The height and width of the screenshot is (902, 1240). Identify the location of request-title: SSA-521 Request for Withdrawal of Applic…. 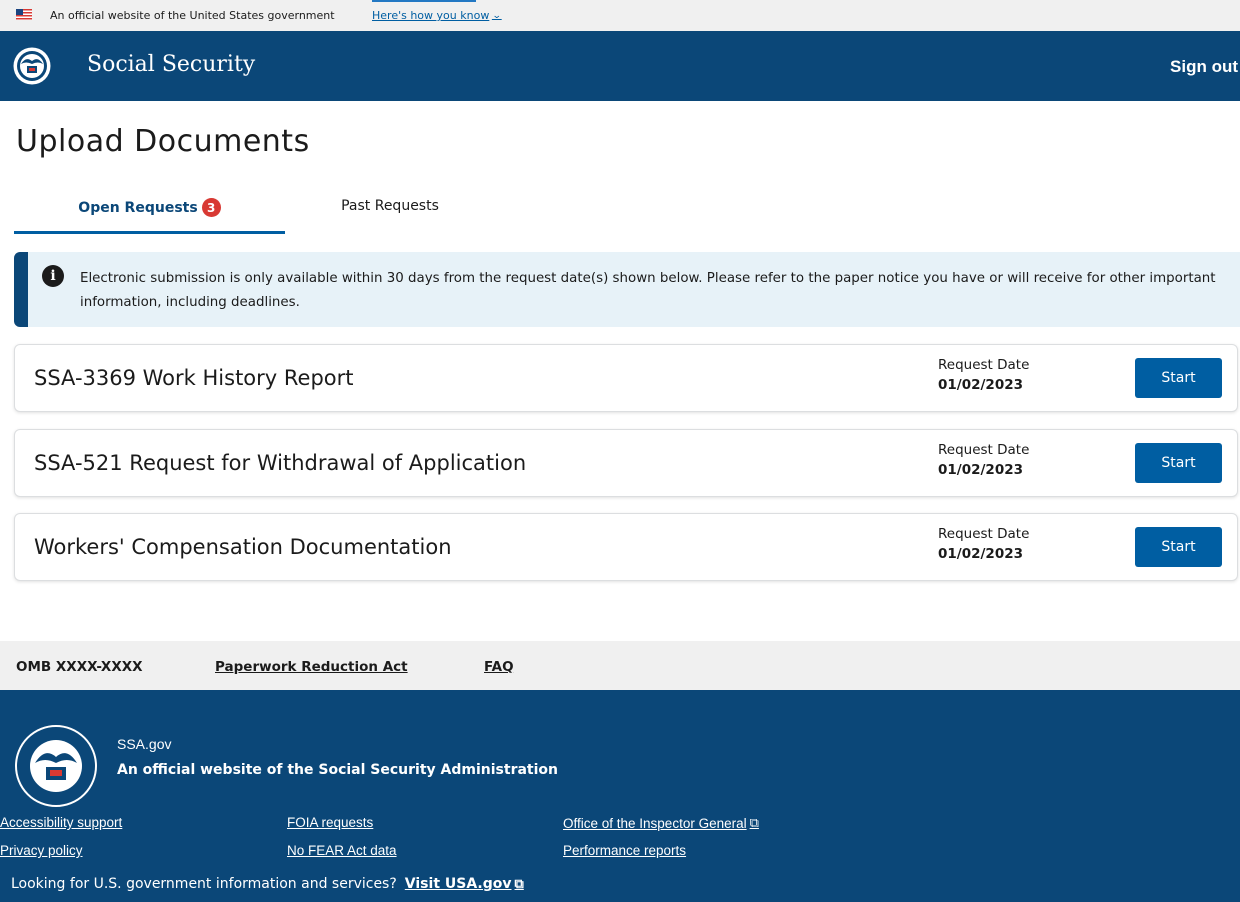
(280, 463).